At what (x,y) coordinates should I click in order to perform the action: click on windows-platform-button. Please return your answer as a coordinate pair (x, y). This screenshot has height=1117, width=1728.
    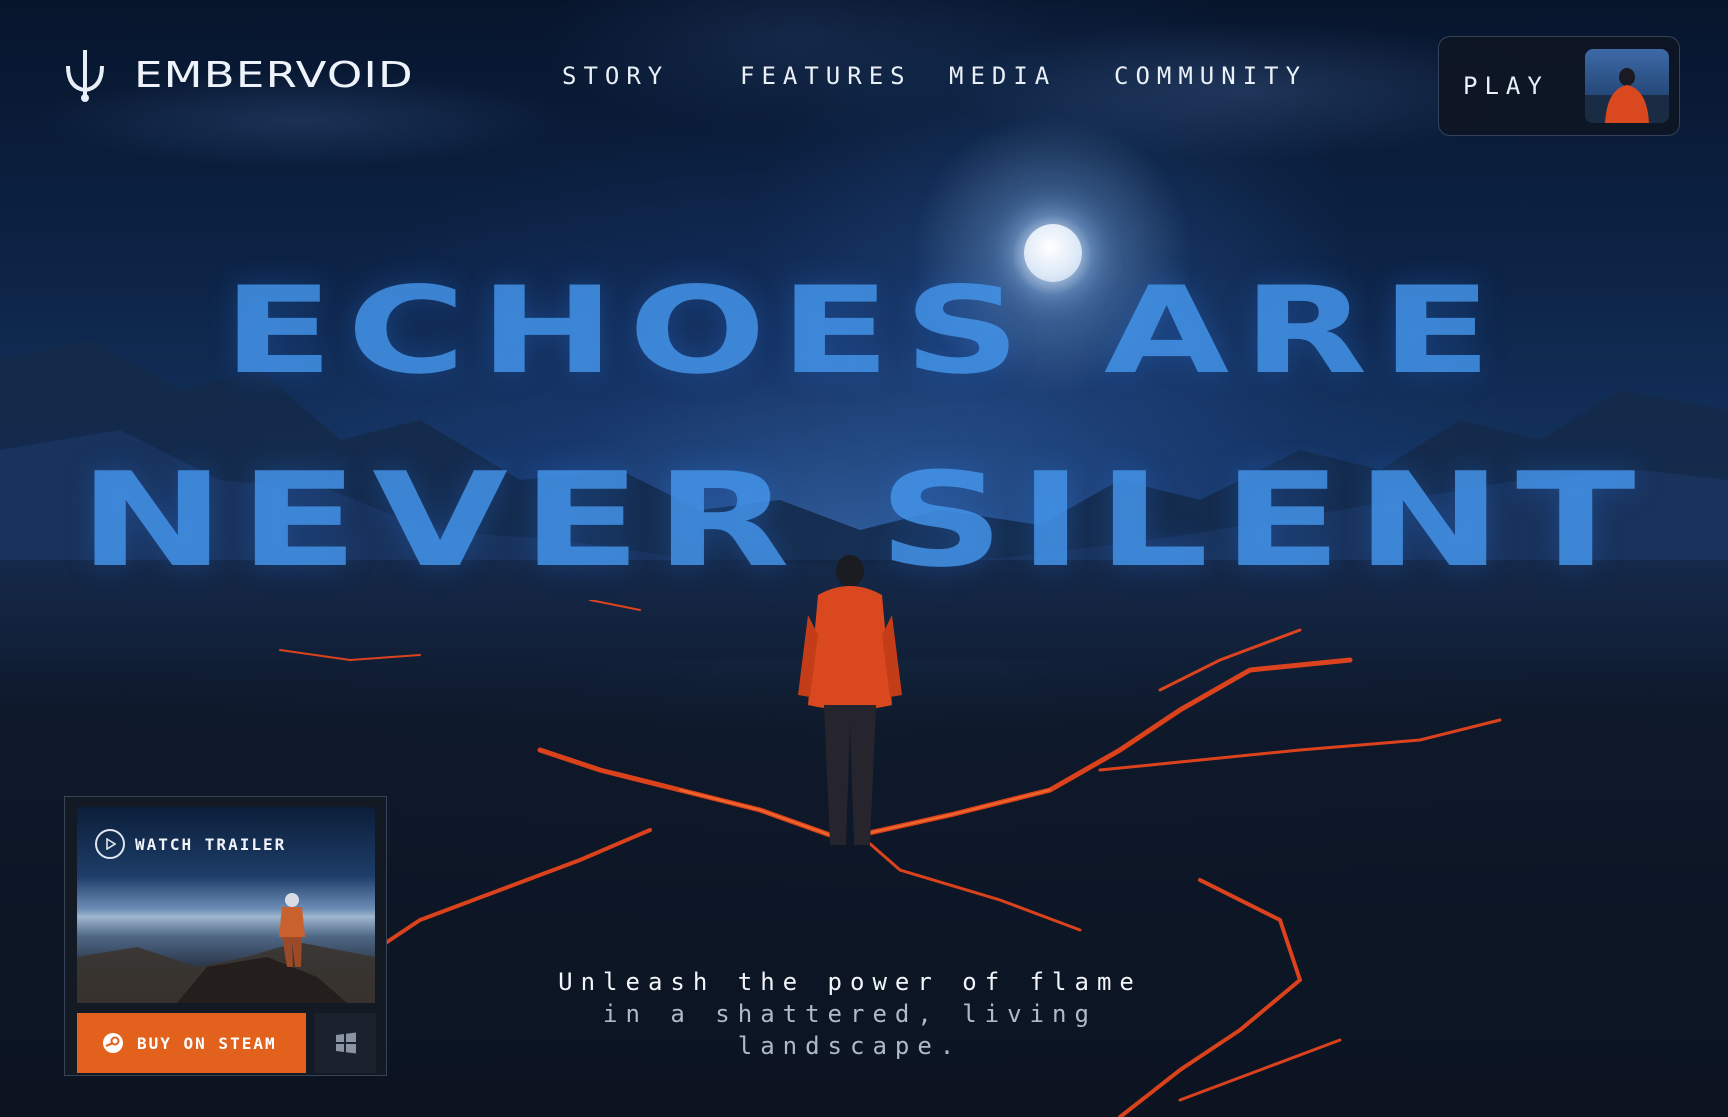
    Looking at the image, I should click on (345, 1043).